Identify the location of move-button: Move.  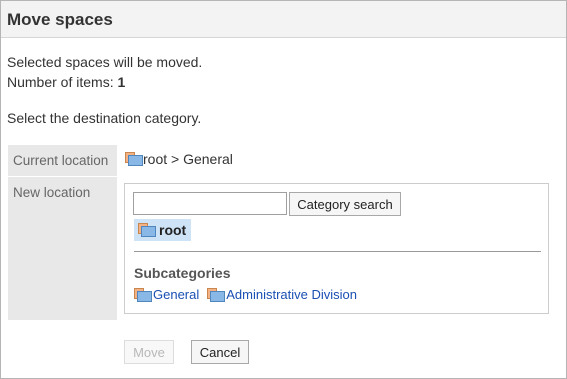
(149, 352).